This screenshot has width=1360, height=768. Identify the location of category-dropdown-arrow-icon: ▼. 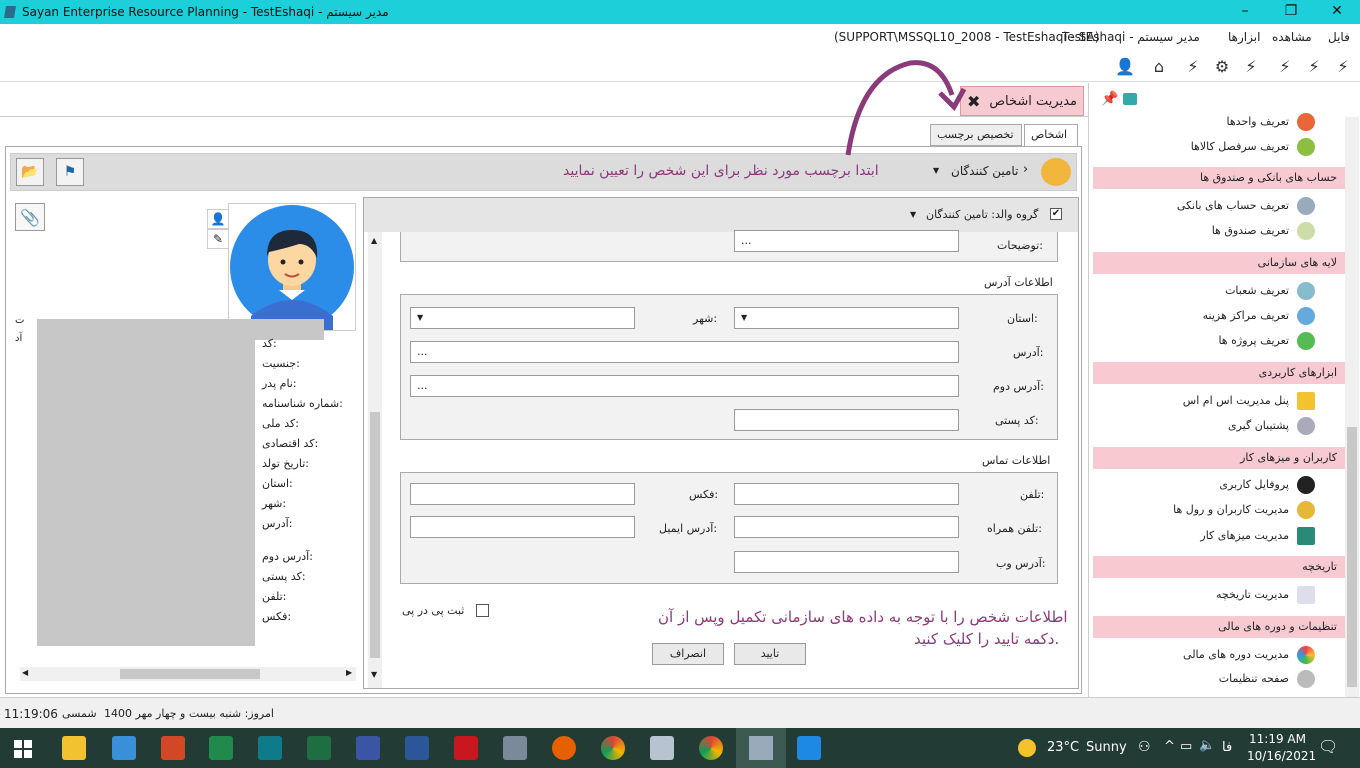
(936, 170).